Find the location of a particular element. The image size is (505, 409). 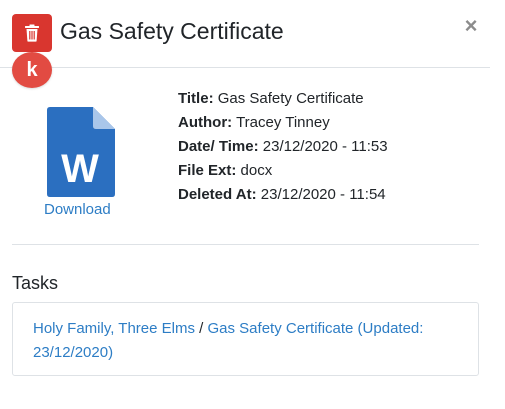

section-divider is located at coordinates (245, 244).